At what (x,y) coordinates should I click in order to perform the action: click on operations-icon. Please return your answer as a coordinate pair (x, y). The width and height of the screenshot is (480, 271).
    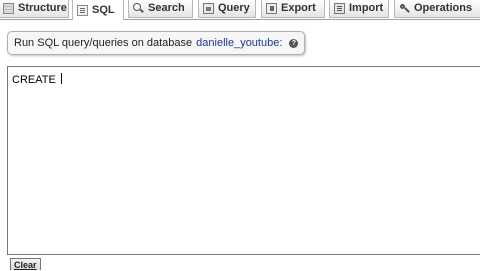
    Looking at the image, I should click on (404, 8).